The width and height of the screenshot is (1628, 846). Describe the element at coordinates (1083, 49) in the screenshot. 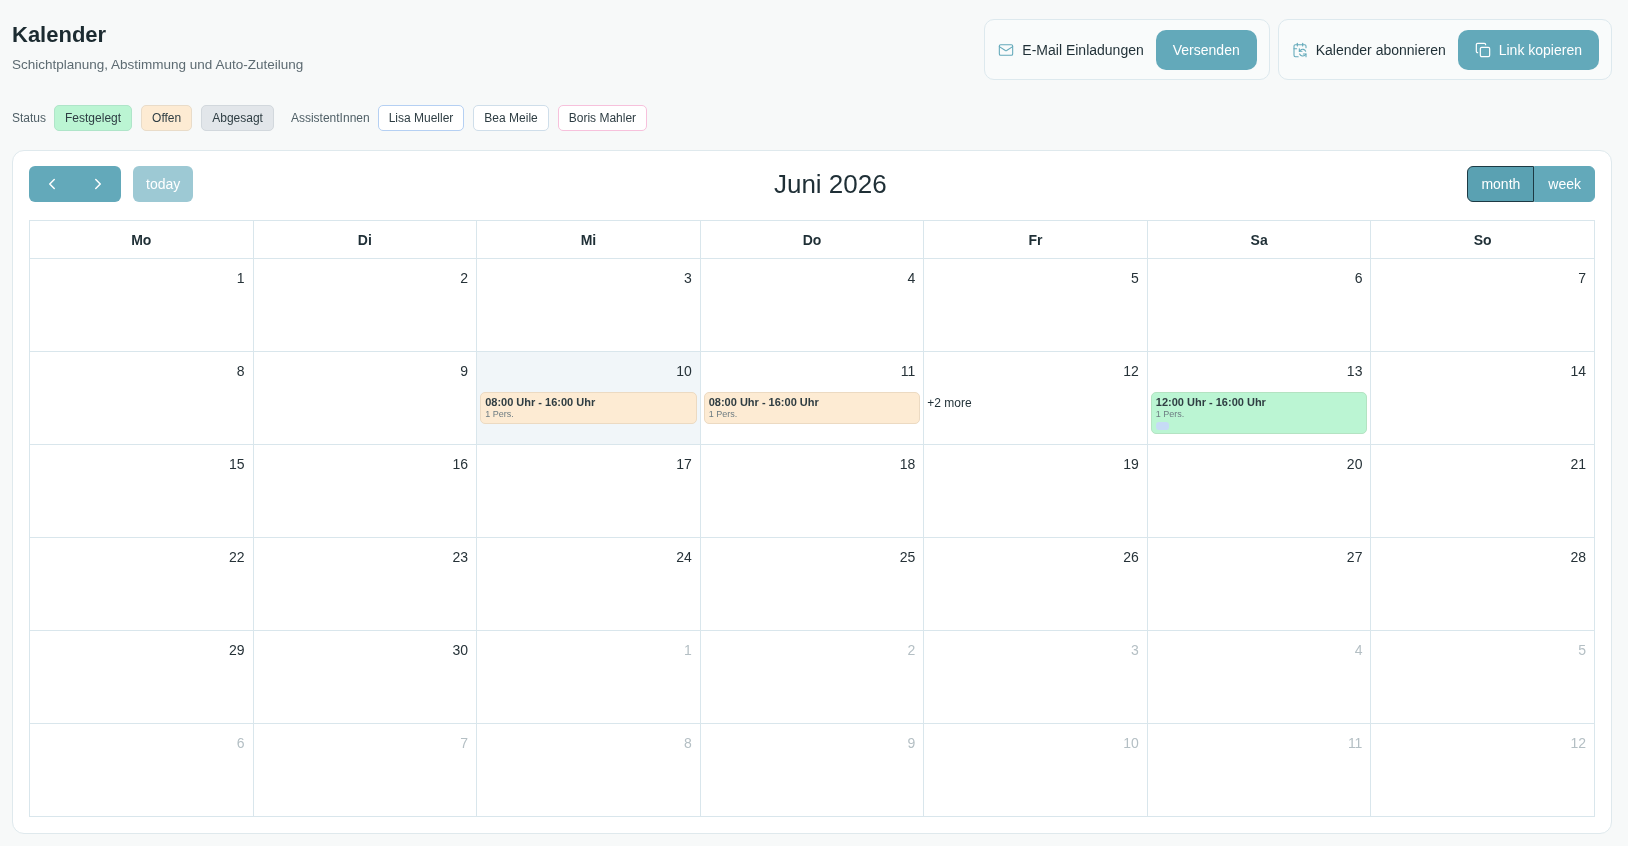

I see `action-label: E-Mail Einladungen` at that location.